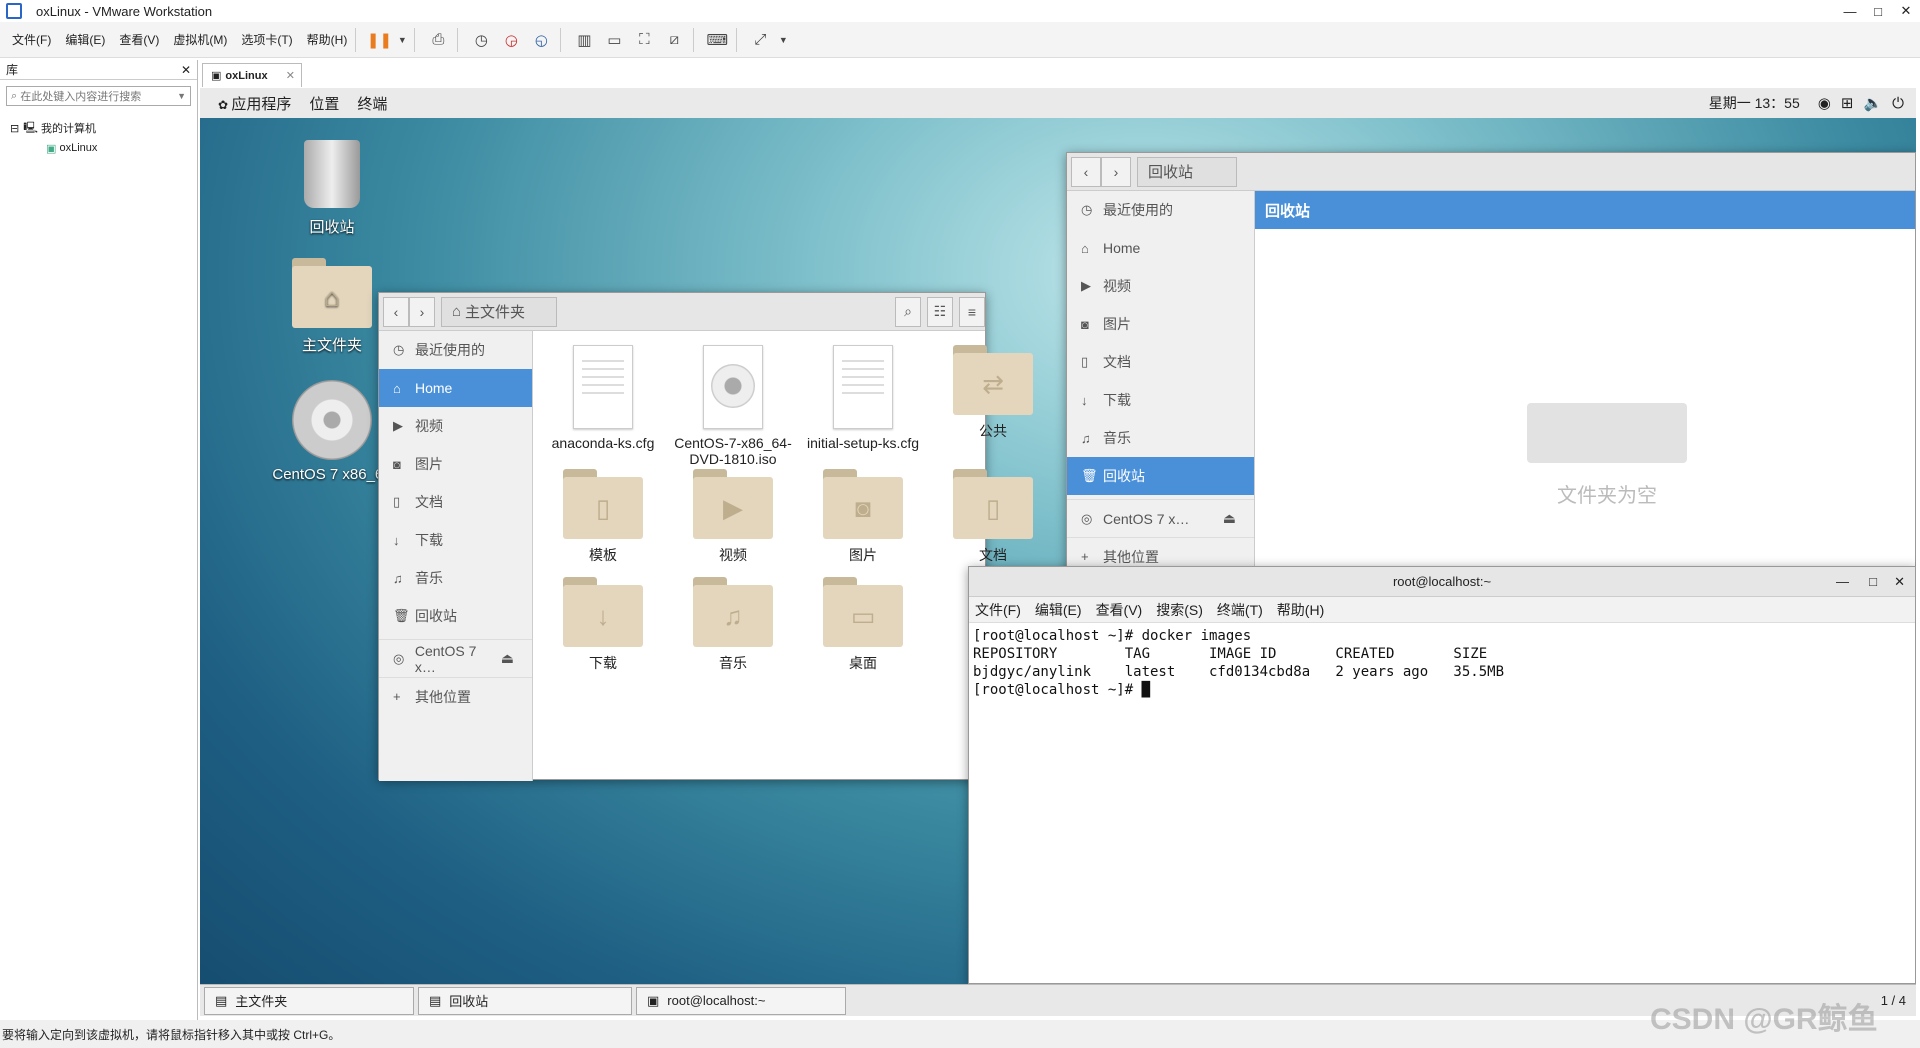  I want to click on taskbar-item-home: ▤ 主文件夹, so click(309, 1000).